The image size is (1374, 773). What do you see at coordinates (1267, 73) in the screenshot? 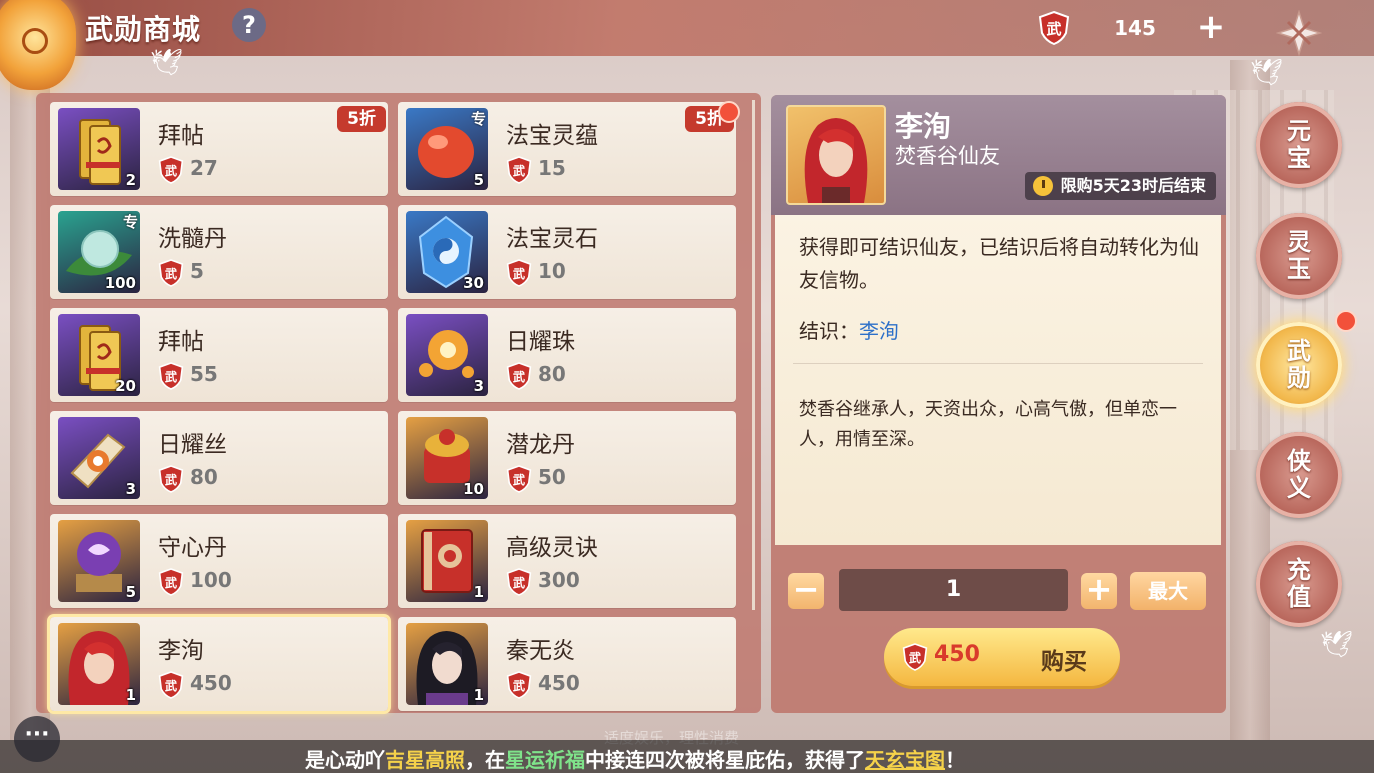
I see `bird-decoration-icon: 🕊` at bounding box center [1267, 73].